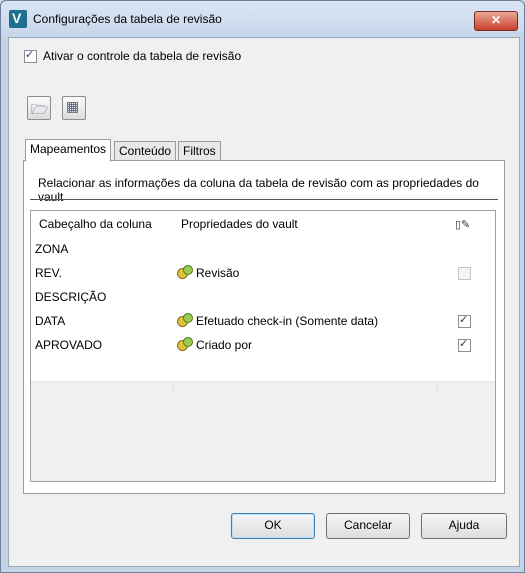 This screenshot has width=525, height=573. What do you see at coordinates (368, 526) in the screenshot?
I see `cancel-button: Cancelar` at bounding box center [368, 526].